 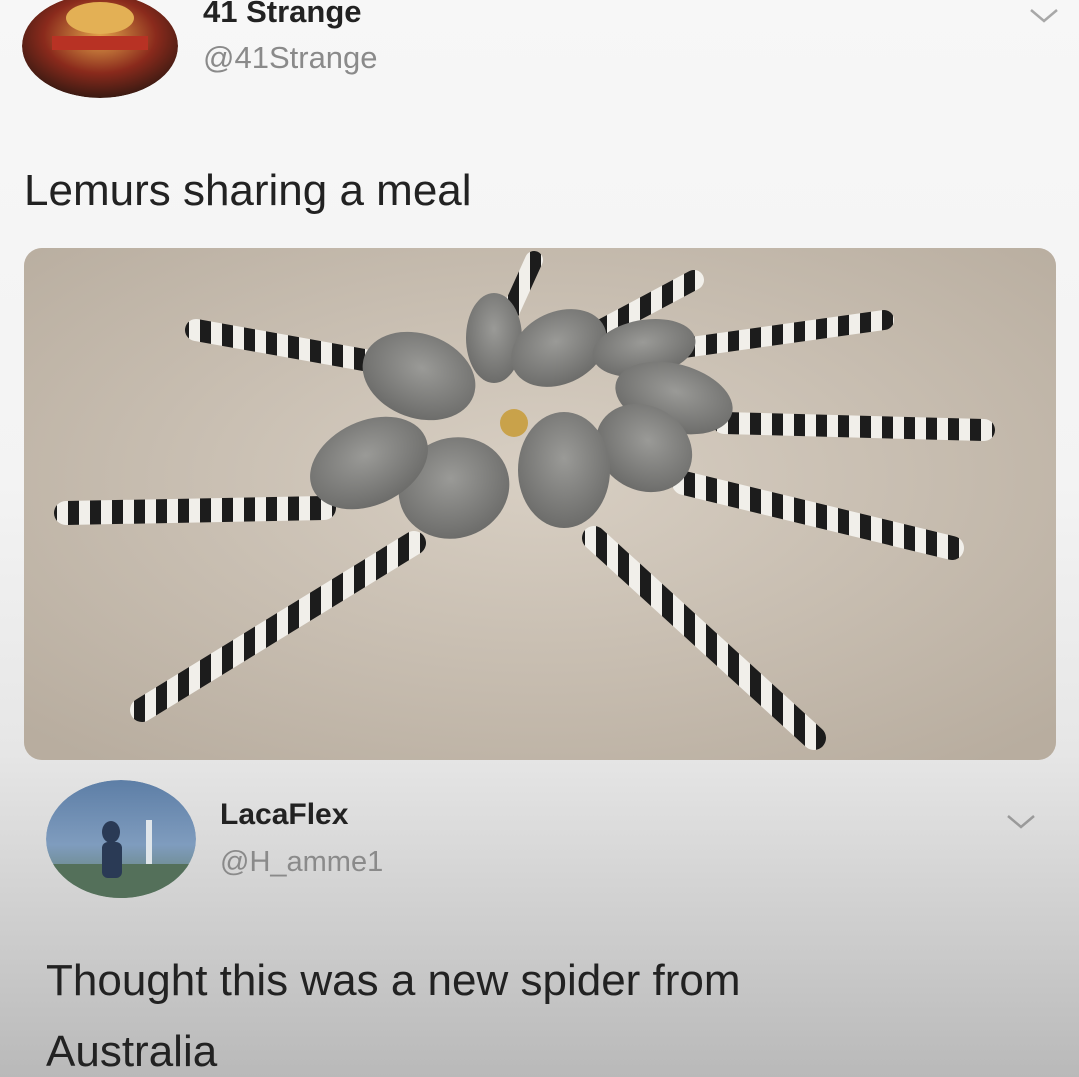 I want to click on author-name: 41 Strange, so click(x=282, y=15).